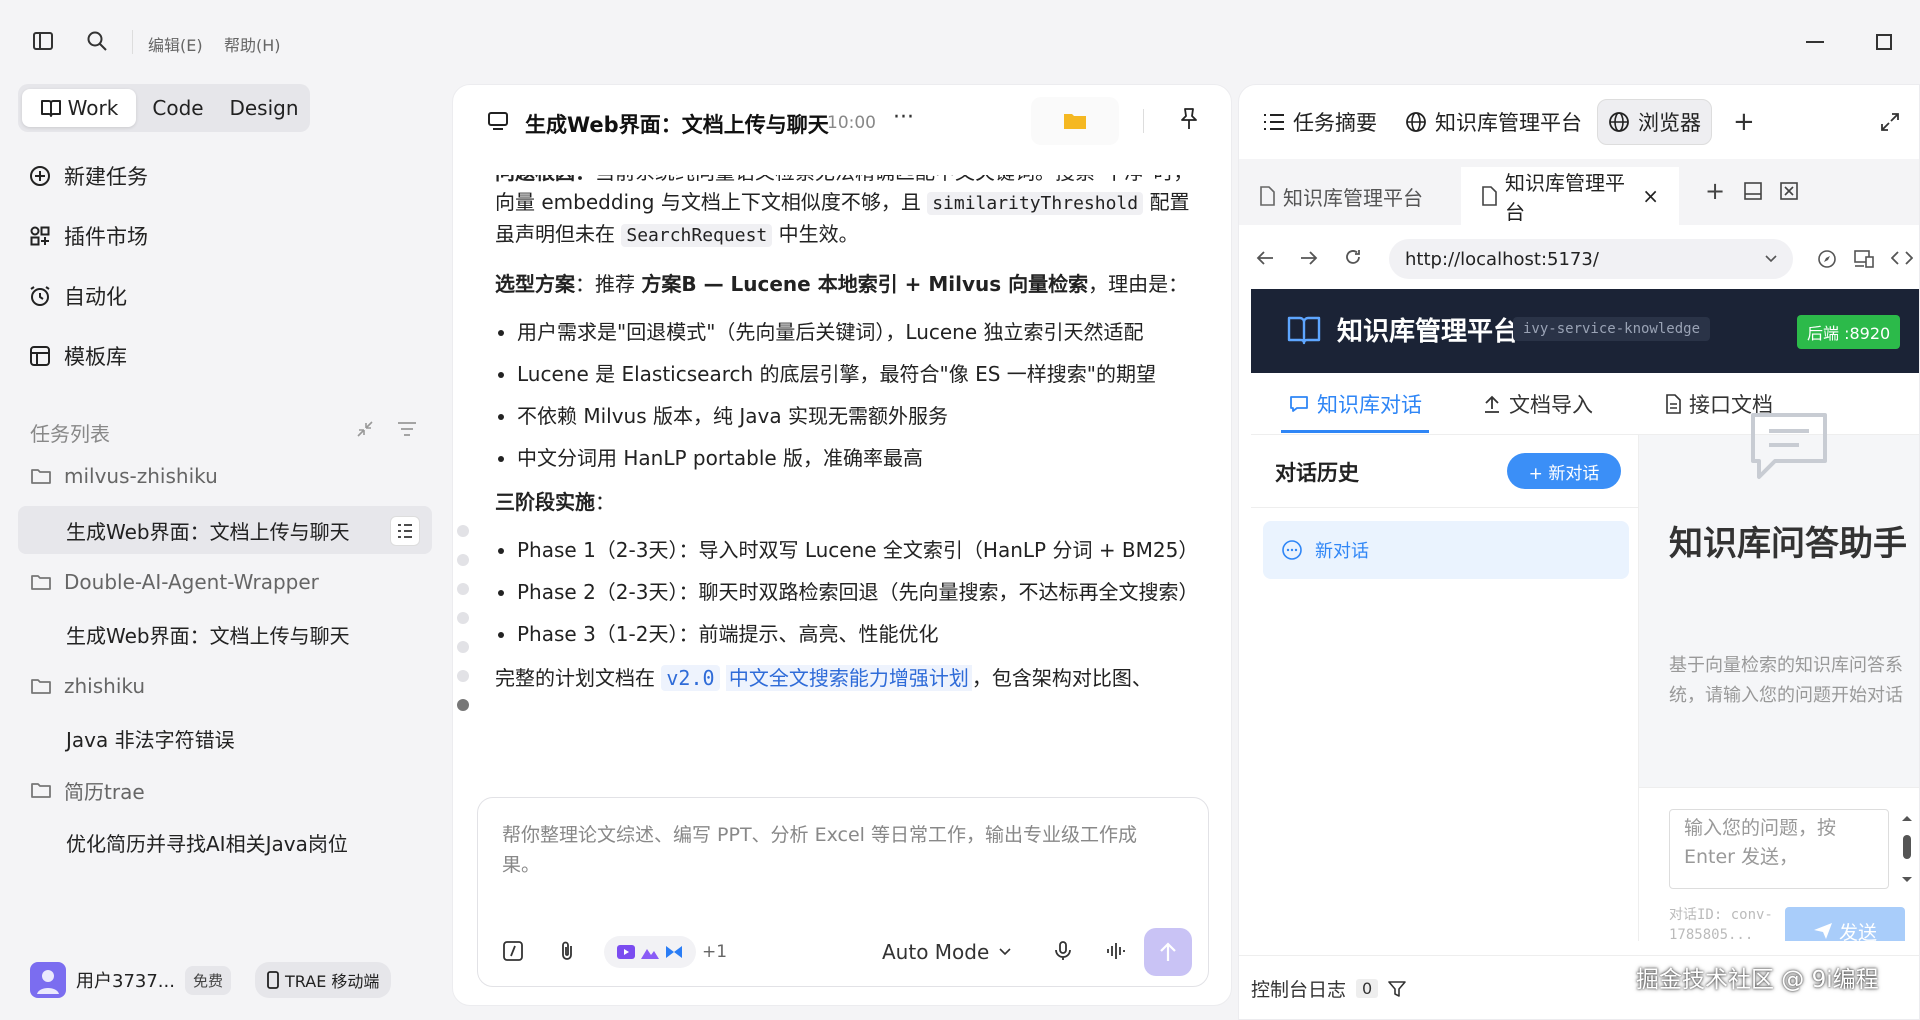  I want to click on plan-badge: 免费, so click(207, 980).